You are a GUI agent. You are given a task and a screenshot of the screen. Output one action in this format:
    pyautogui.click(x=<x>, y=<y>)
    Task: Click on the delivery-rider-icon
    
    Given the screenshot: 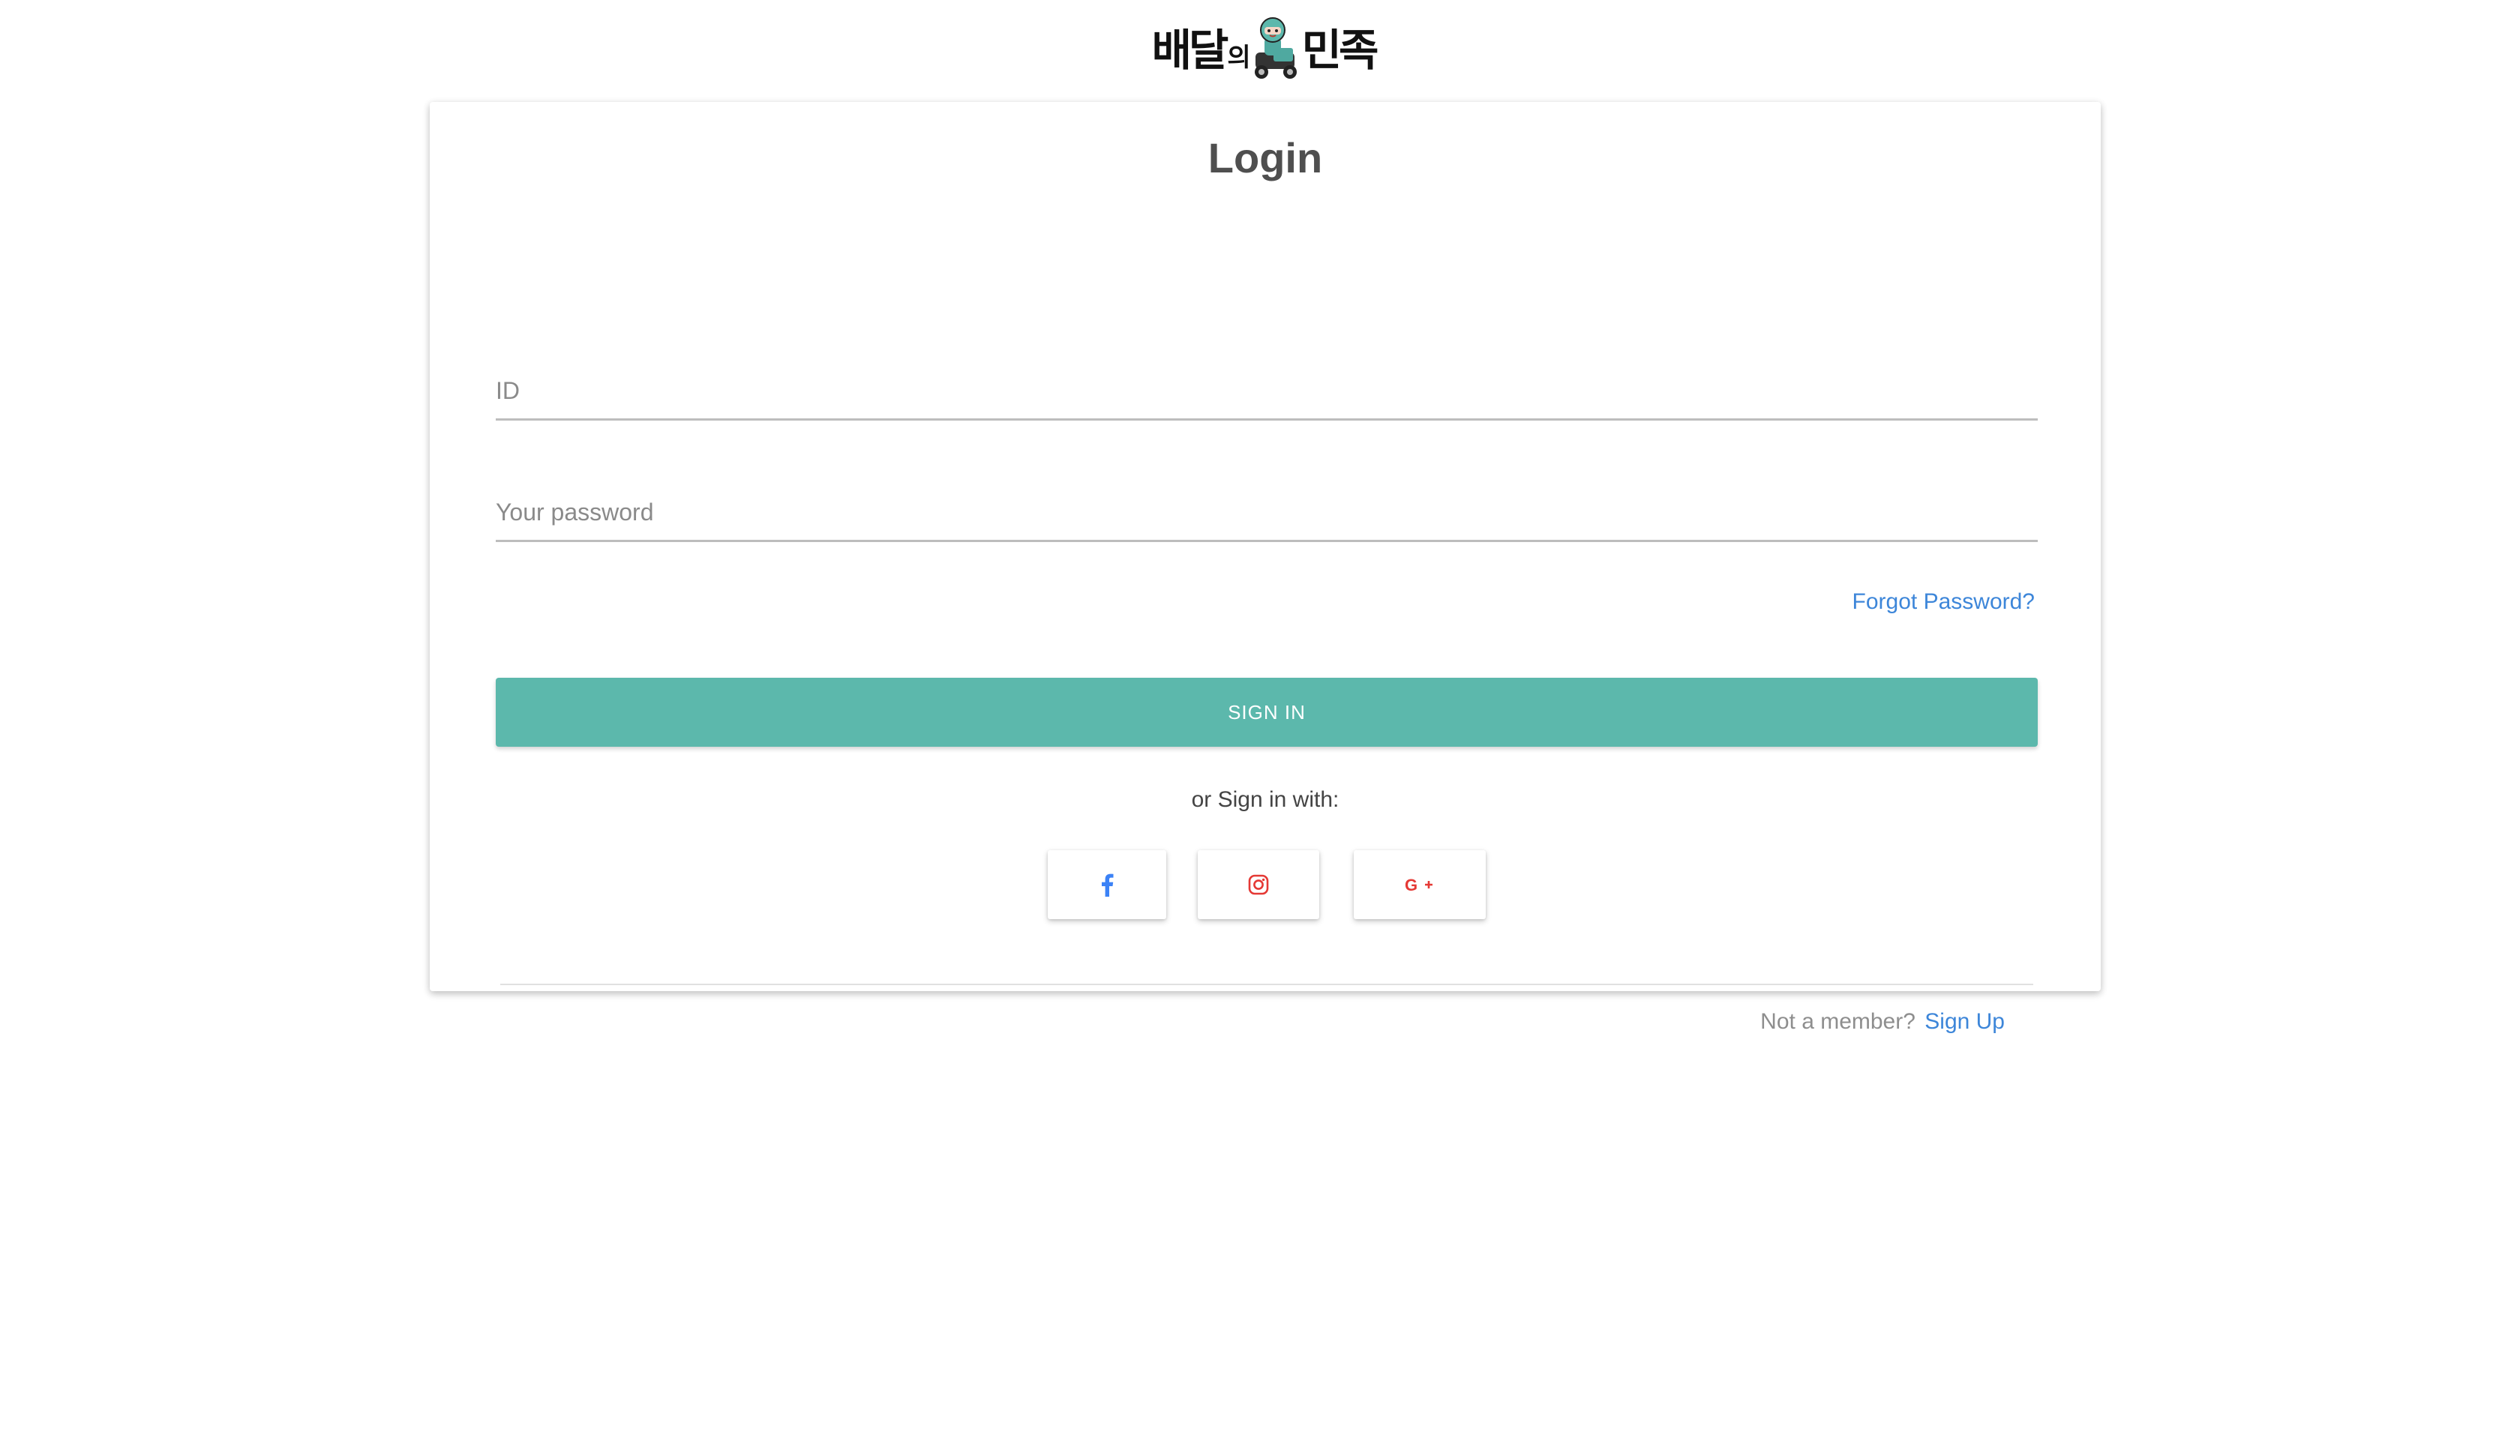 What is the action you would take?
    pyautogui.click(x=1275, y=48)
    